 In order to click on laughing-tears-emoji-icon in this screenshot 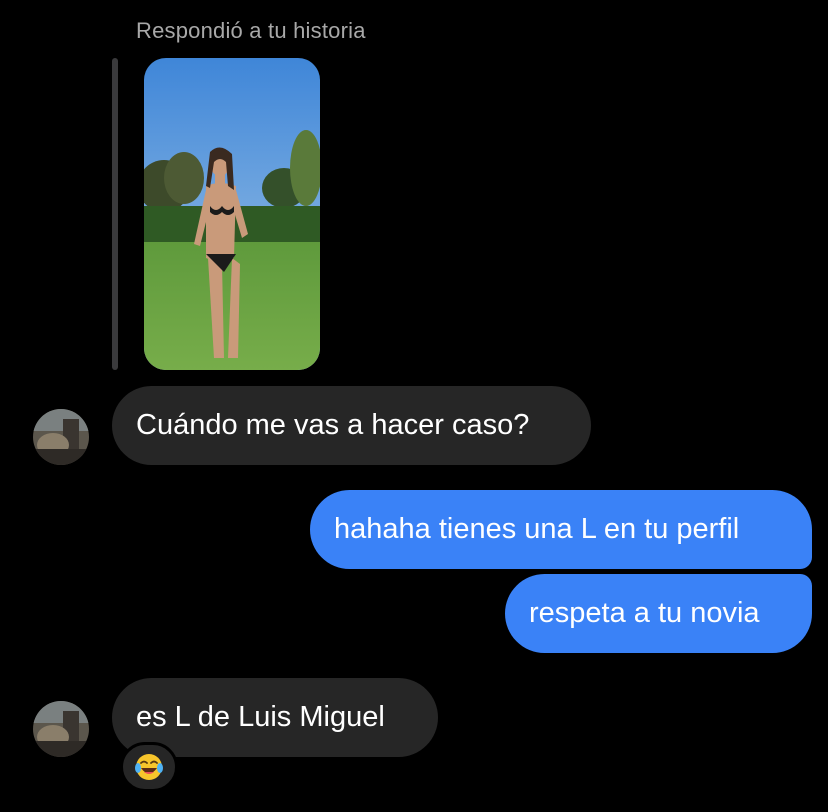, I will do `click(149, 767)`.